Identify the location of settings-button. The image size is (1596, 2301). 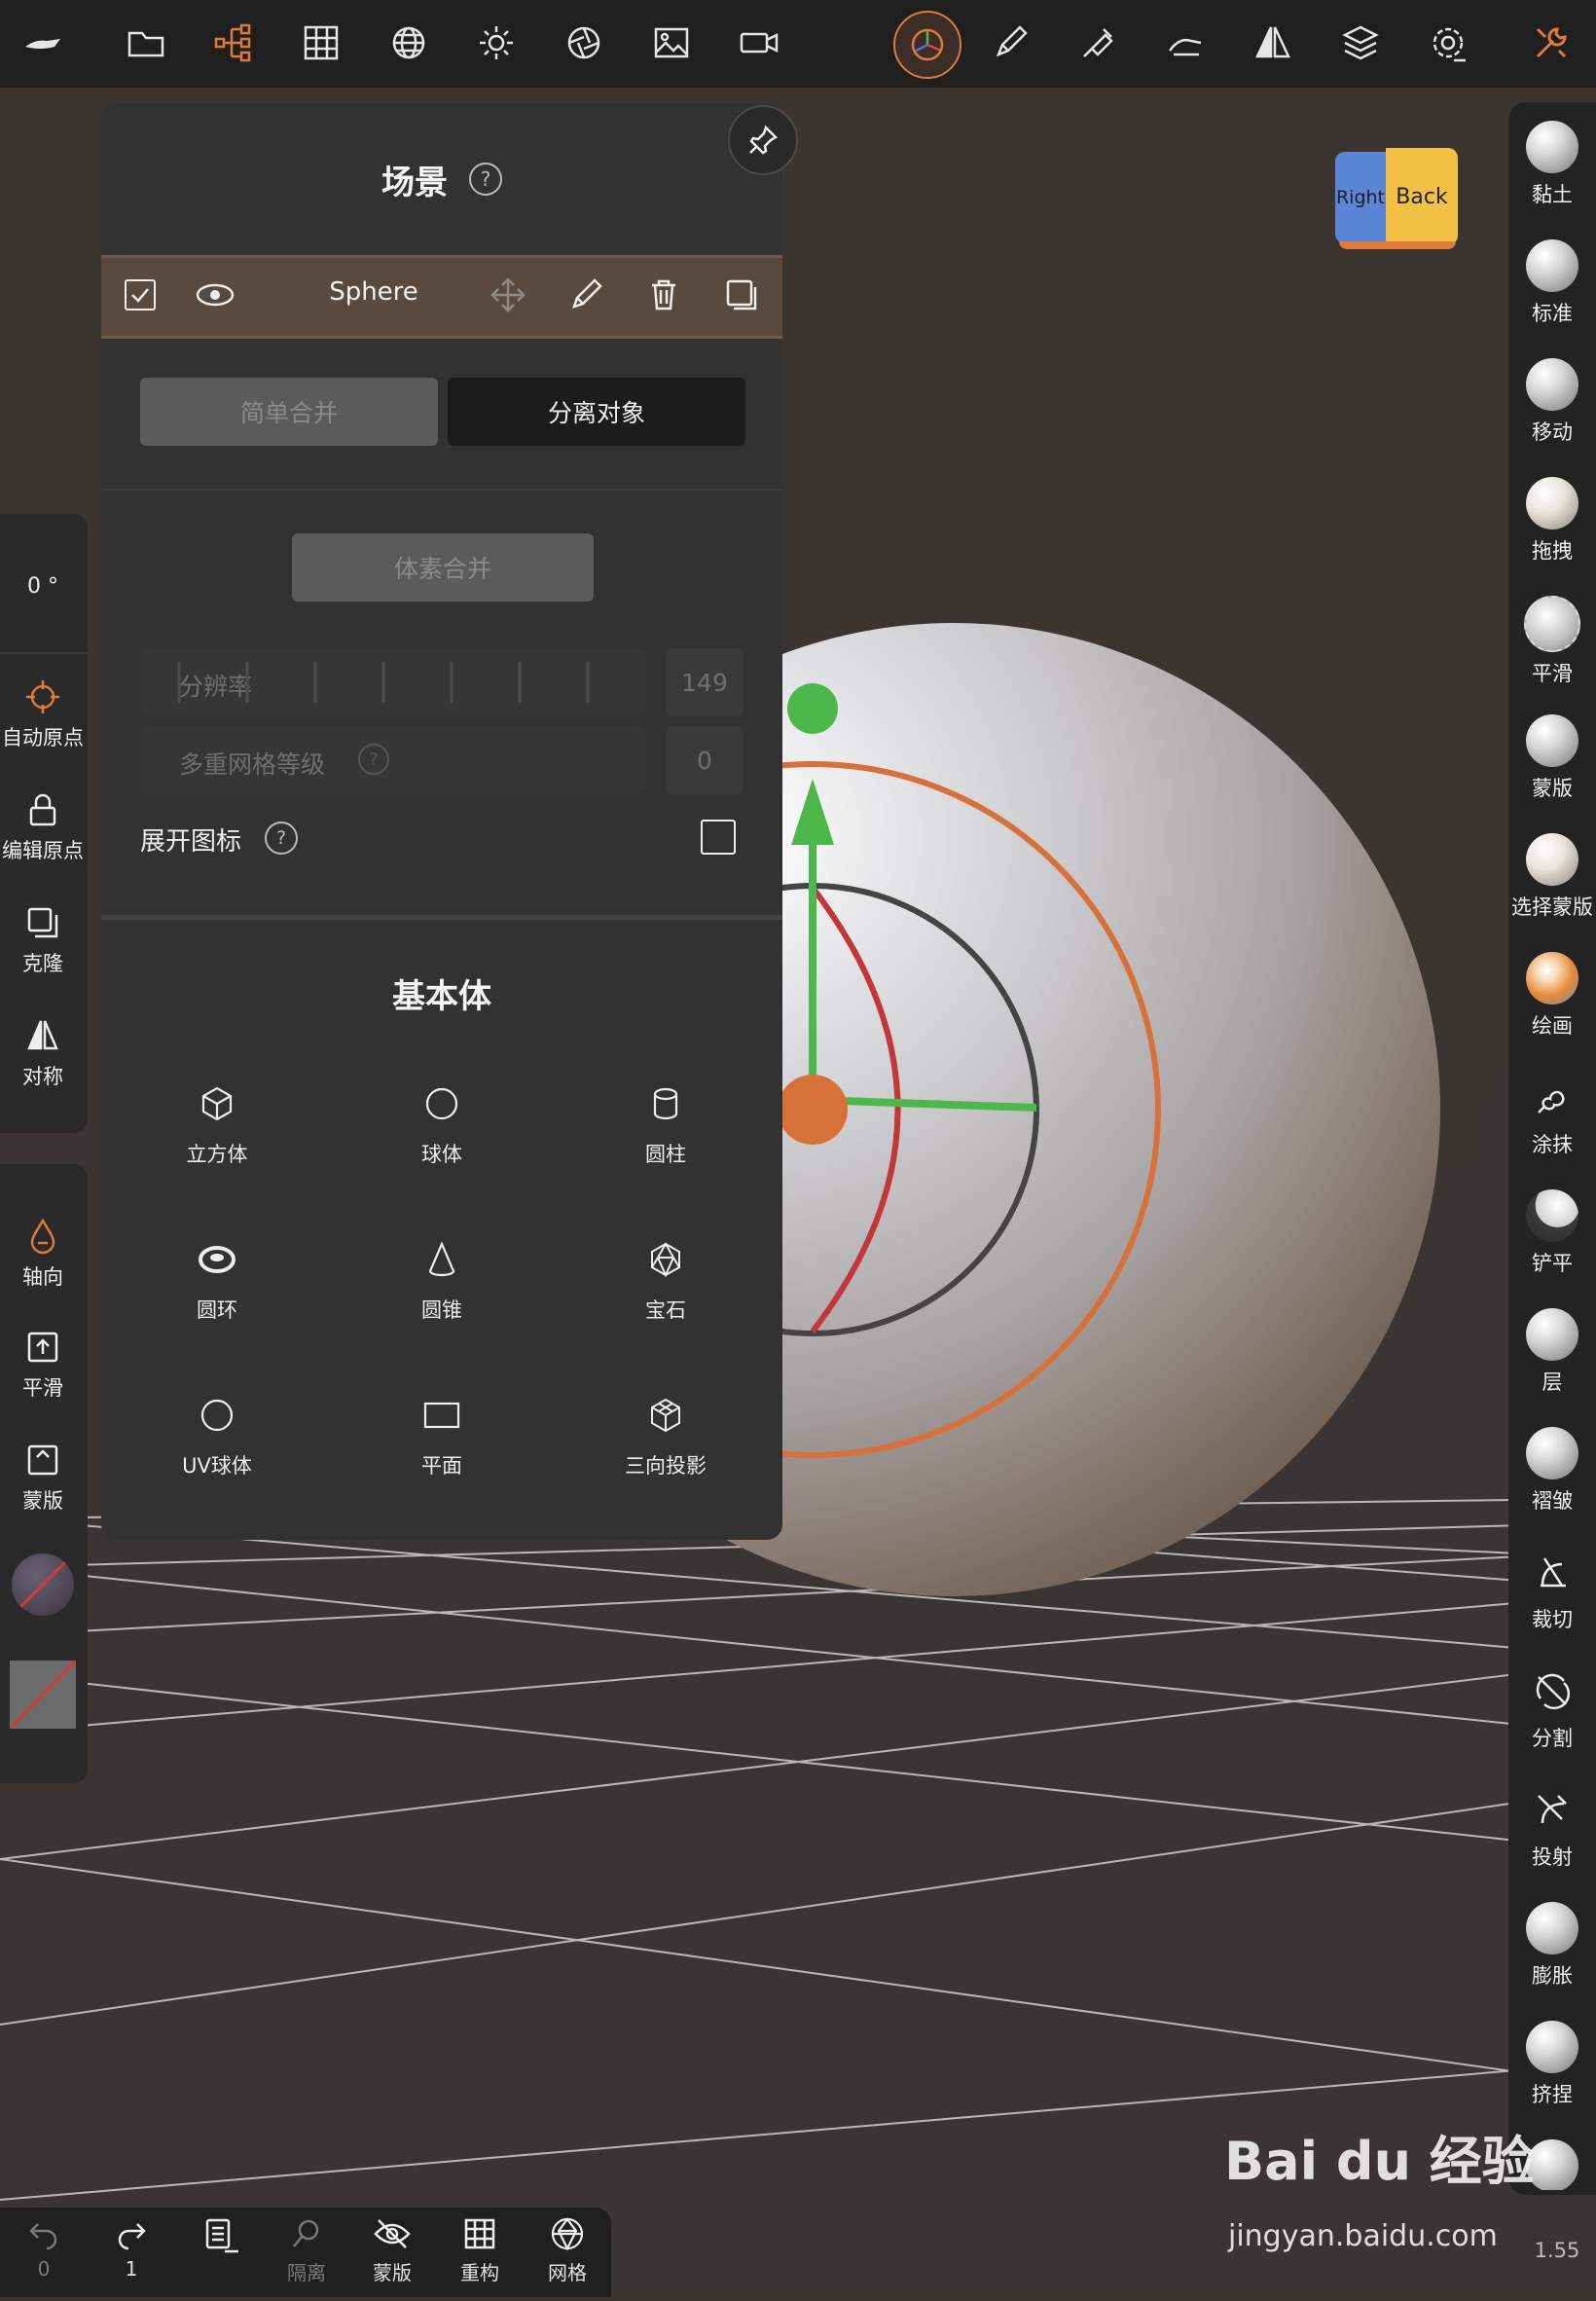
(1448, 43).